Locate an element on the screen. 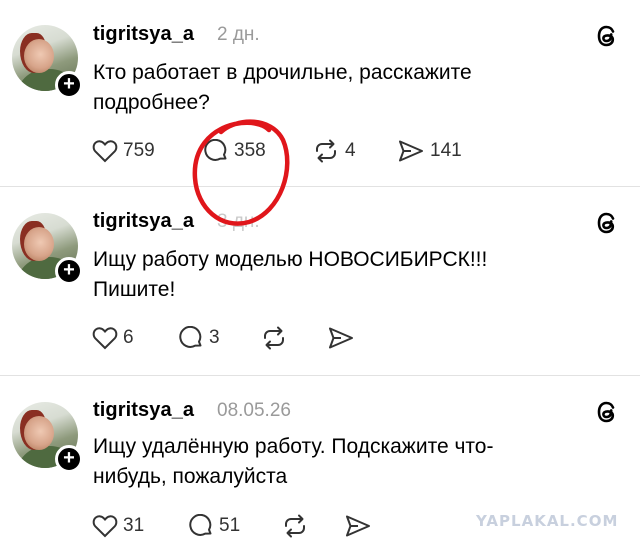  post-date: 2 дн. is located at coordinates (238, 34).